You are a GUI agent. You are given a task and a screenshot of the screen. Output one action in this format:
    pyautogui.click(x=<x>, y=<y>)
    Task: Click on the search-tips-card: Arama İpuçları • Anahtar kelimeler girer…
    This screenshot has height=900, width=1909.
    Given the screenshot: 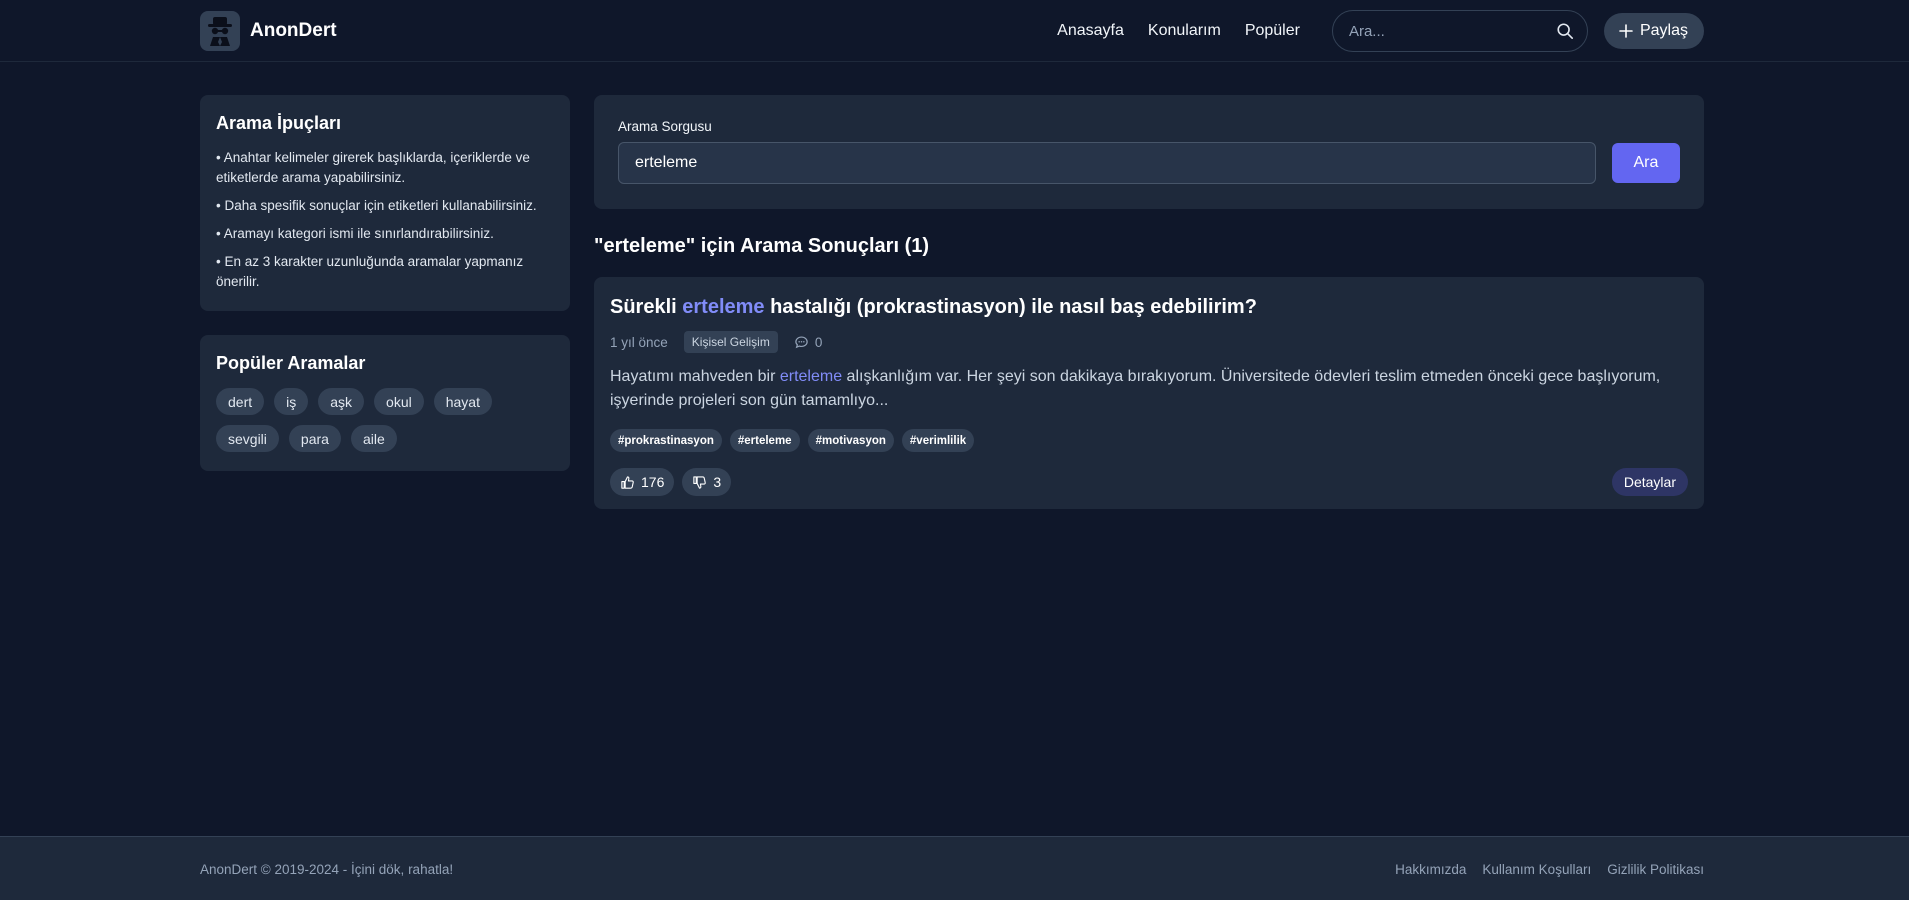 What is the action you would take?
    pyautogui.click(x=385, y=203)
    